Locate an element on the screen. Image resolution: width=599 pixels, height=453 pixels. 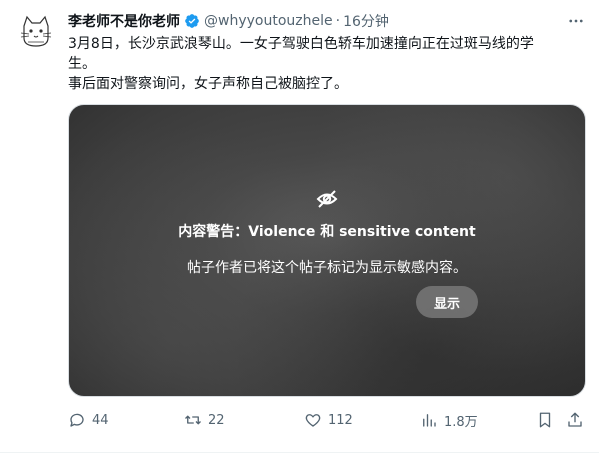
avatar is located at coordinates (36, 32).